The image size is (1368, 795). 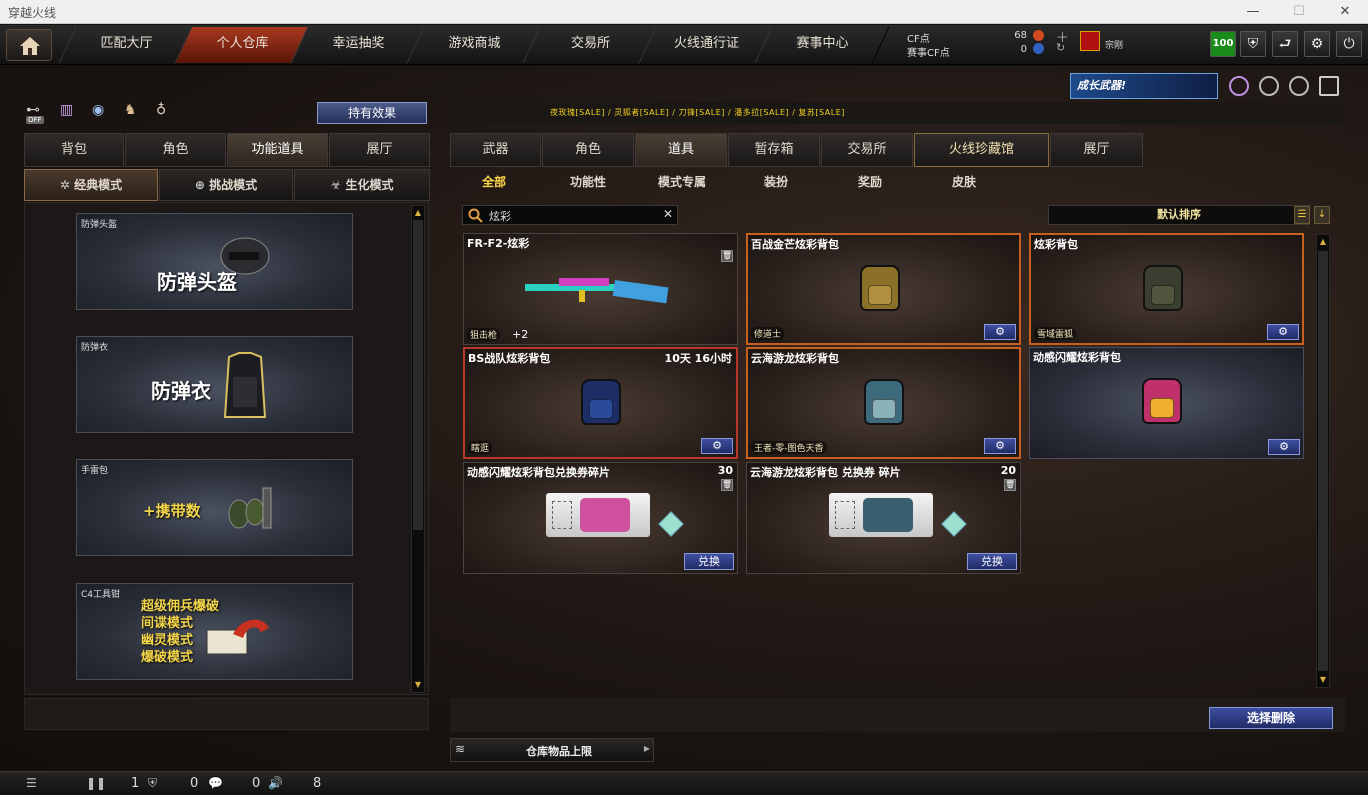 I want to click on top-navigation: 匹配大厅 个人仓库 幸运抽奖 游戏商城 交易所 火线通行证 赛事中心, so click(x=684, y=45).